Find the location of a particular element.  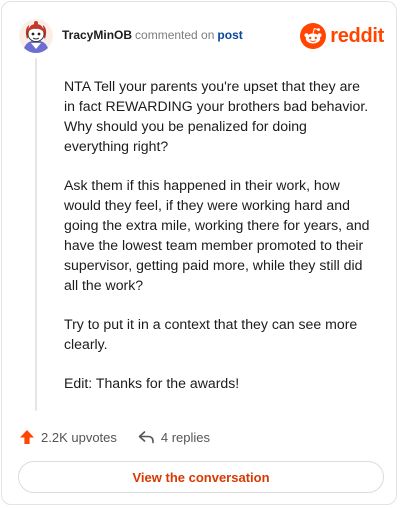

upvote-stat: 2.2K upvotes is located at coordinates (68, 437).